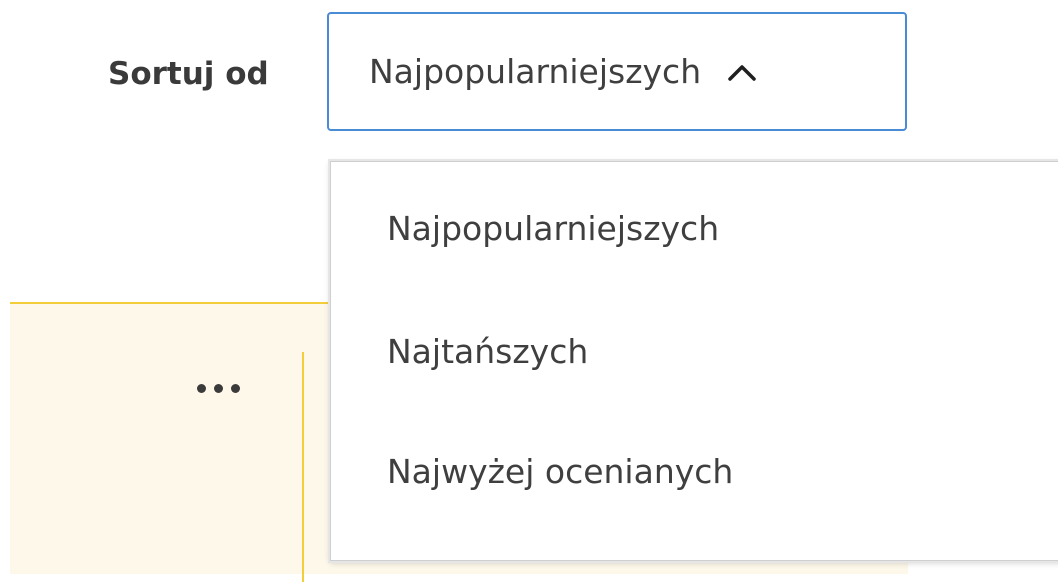 The image size is (1058, 582). I want to click on sort-select-value: Najpopularniejszych, so click(535, 71).